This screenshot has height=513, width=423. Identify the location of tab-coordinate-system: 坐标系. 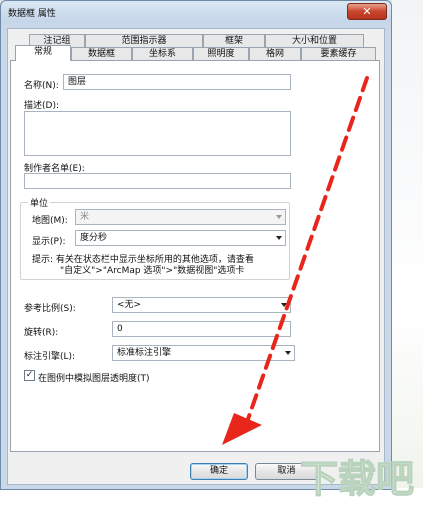
(162, 54).